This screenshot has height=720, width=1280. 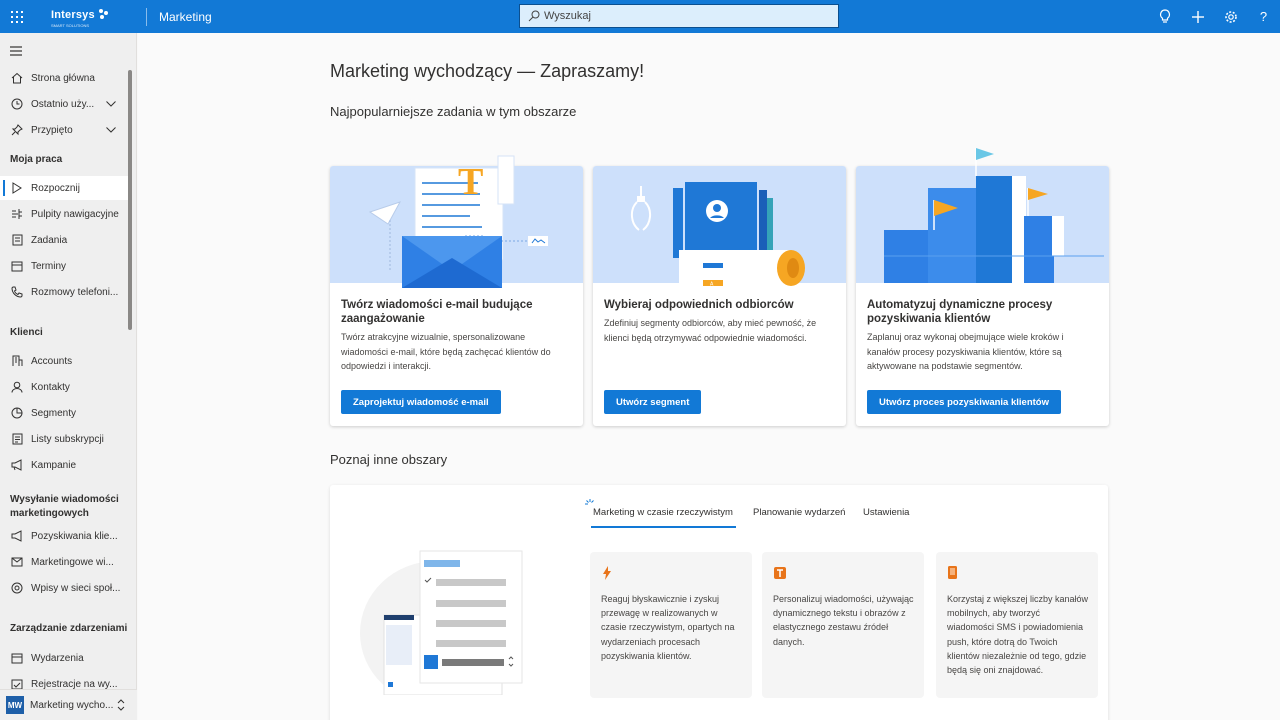 I want to click on pin-icon, so click(x=17, y=130).